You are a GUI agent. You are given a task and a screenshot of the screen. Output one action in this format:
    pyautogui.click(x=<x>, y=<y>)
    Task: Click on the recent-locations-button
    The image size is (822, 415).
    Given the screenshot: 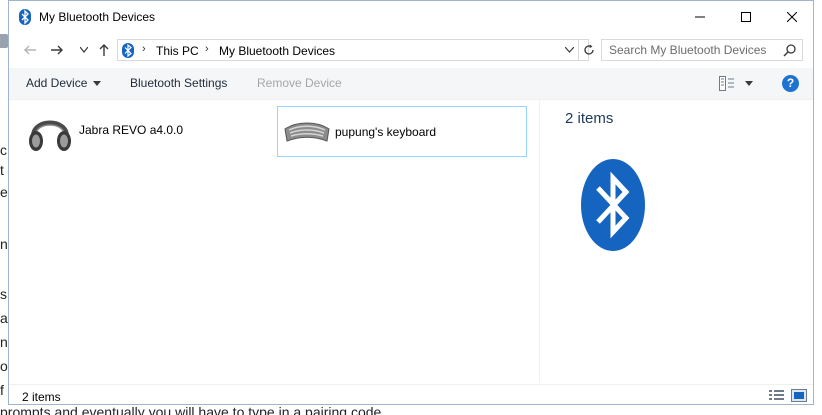 What is the action you would take?
    pyautogui.click(x=84, y=50)
    